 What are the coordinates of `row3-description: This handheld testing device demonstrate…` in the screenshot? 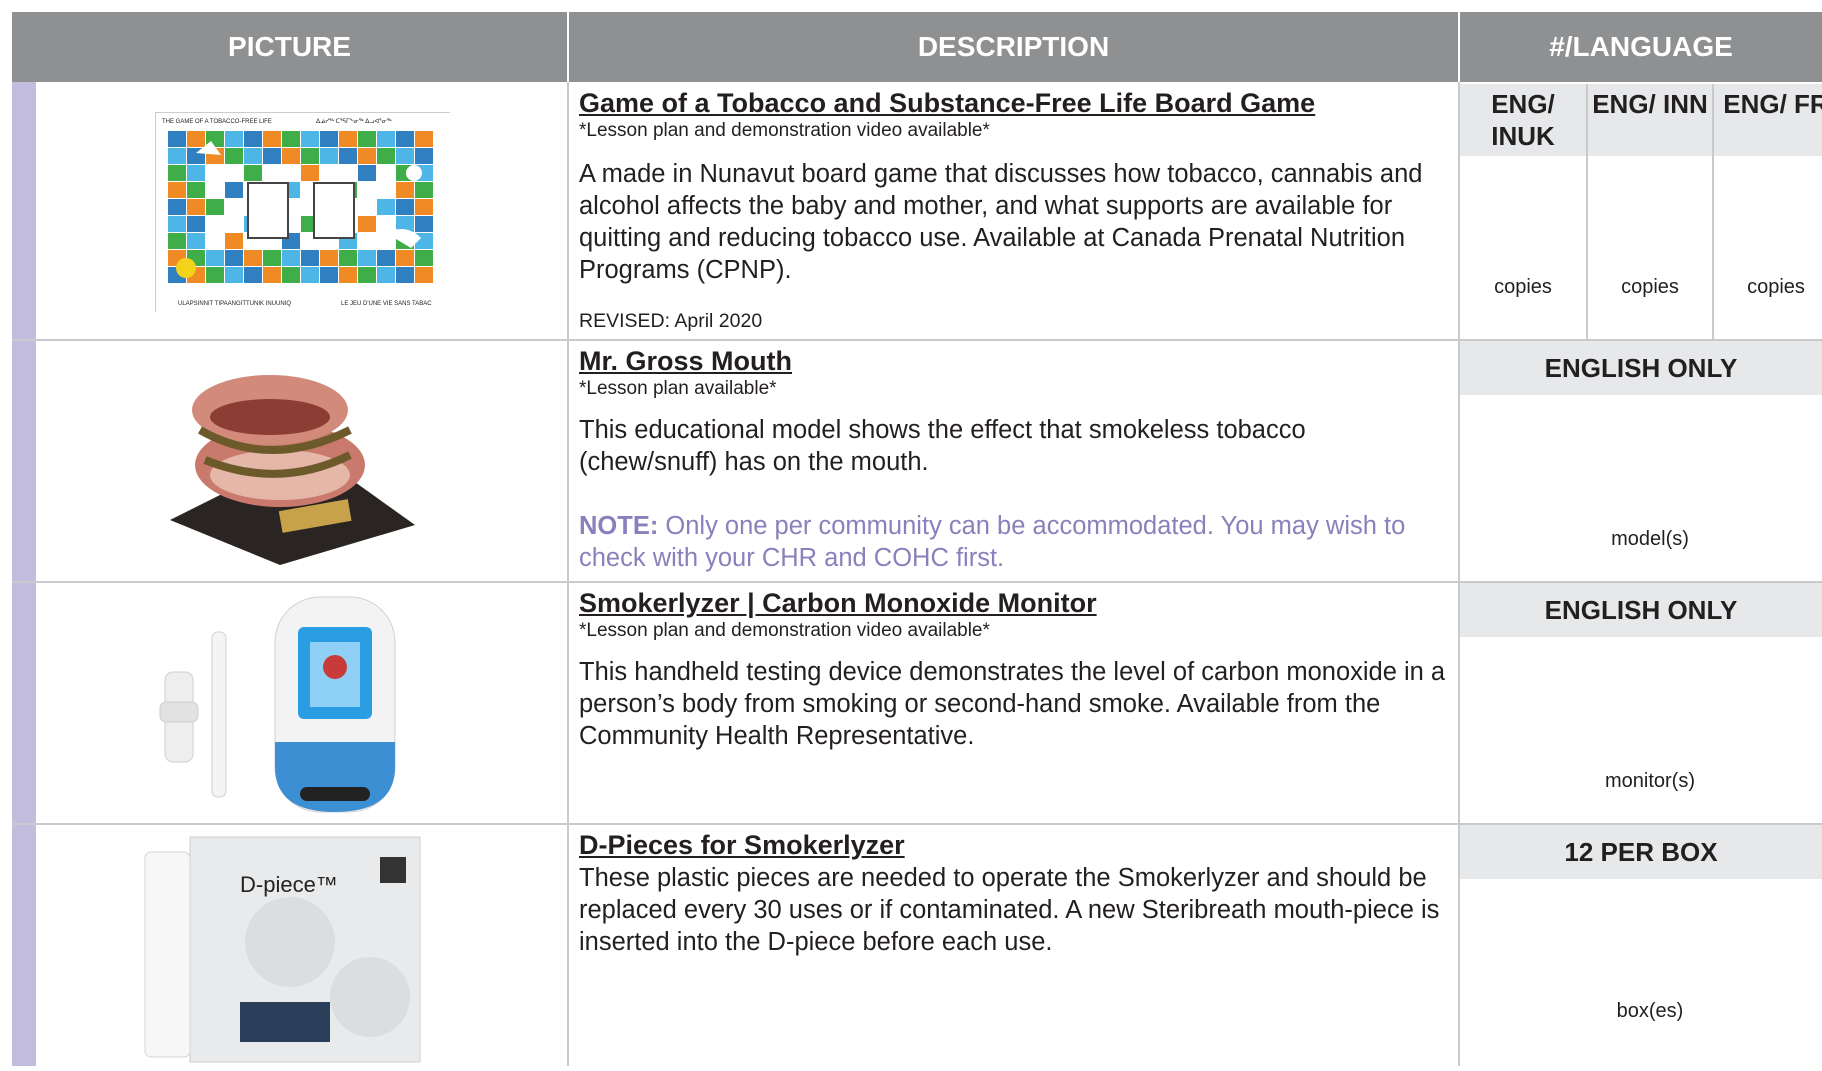 It's located at (1012, 704).